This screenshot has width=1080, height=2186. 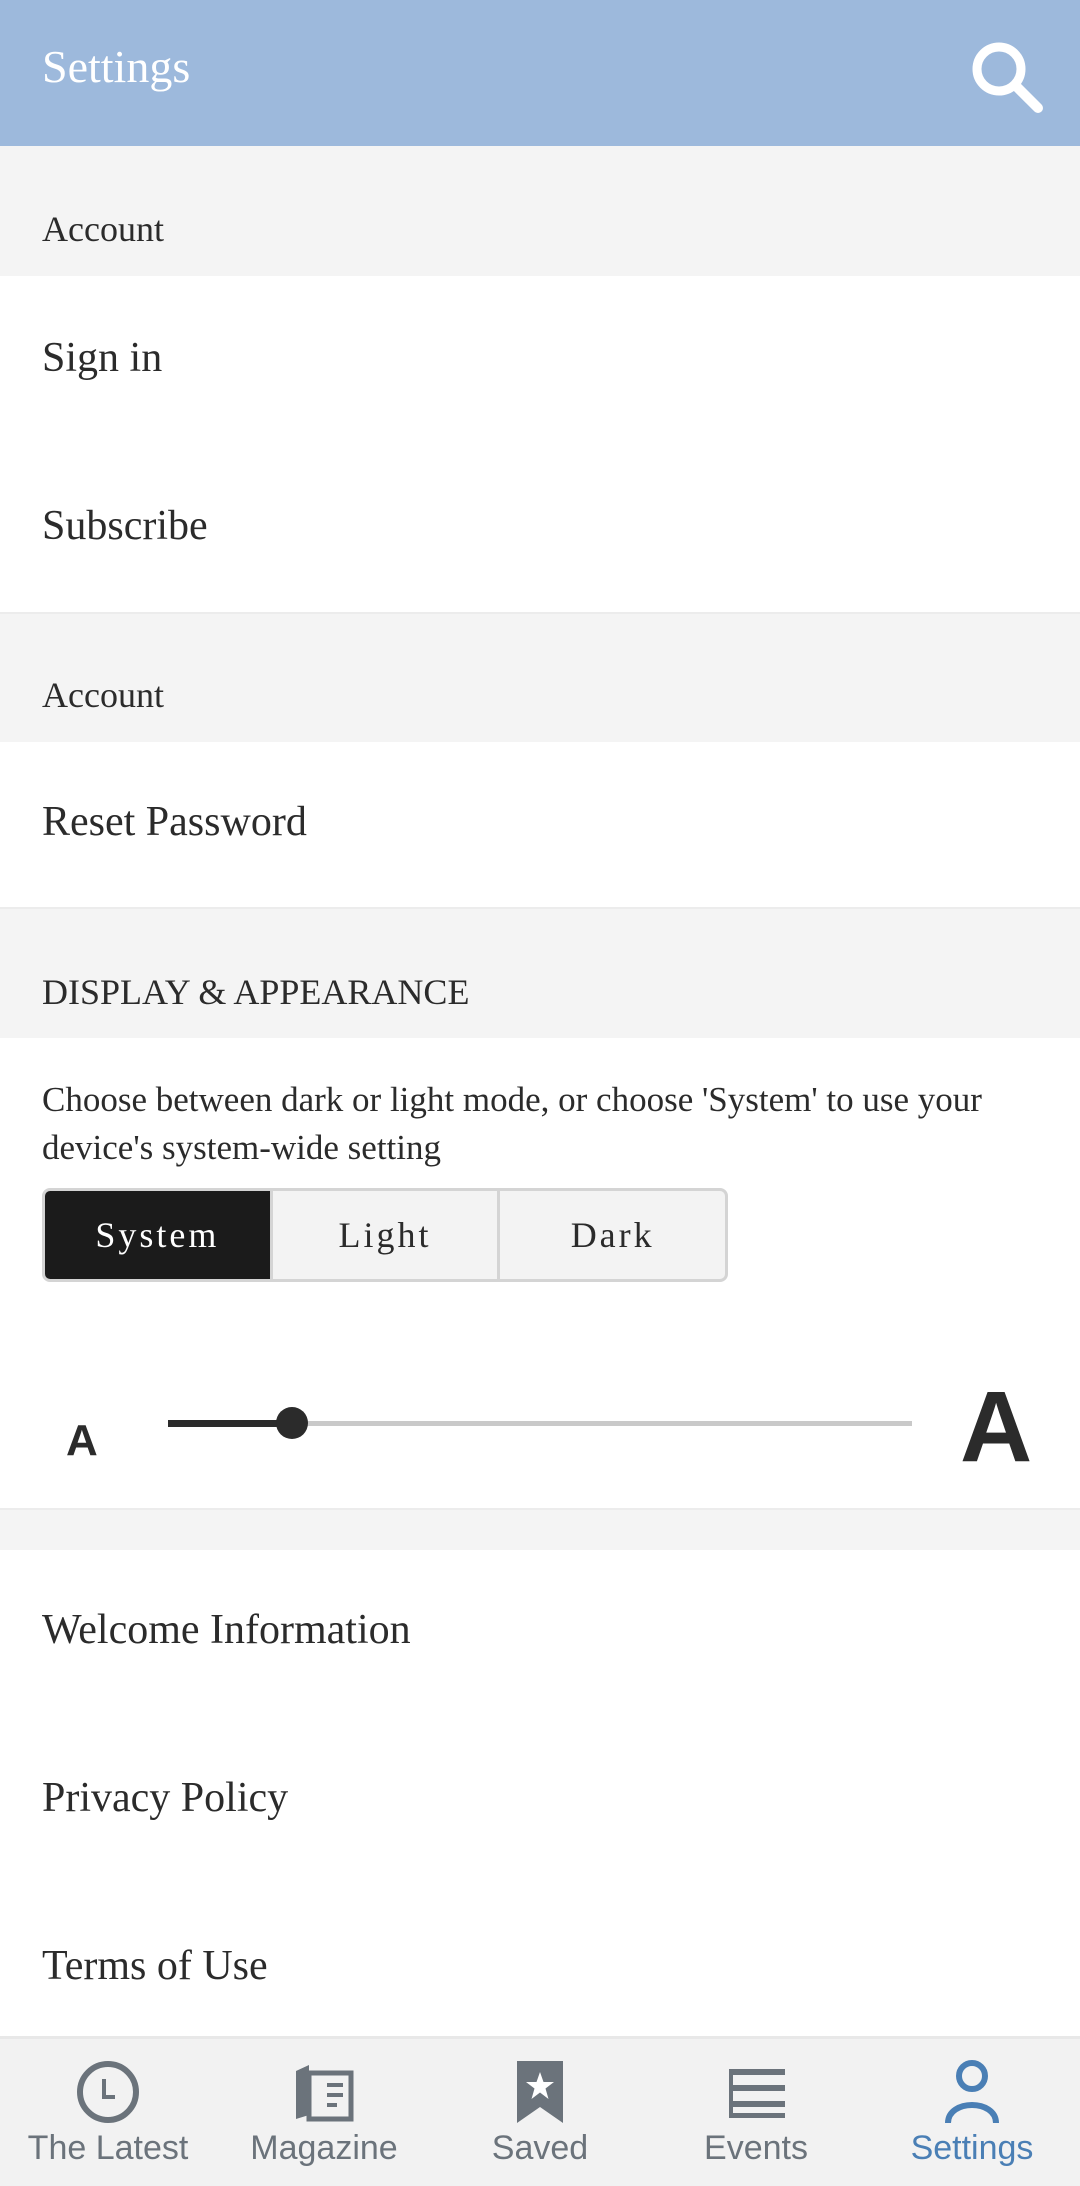 I want to click on app-bar: Settings, so click(x=540, y=73).